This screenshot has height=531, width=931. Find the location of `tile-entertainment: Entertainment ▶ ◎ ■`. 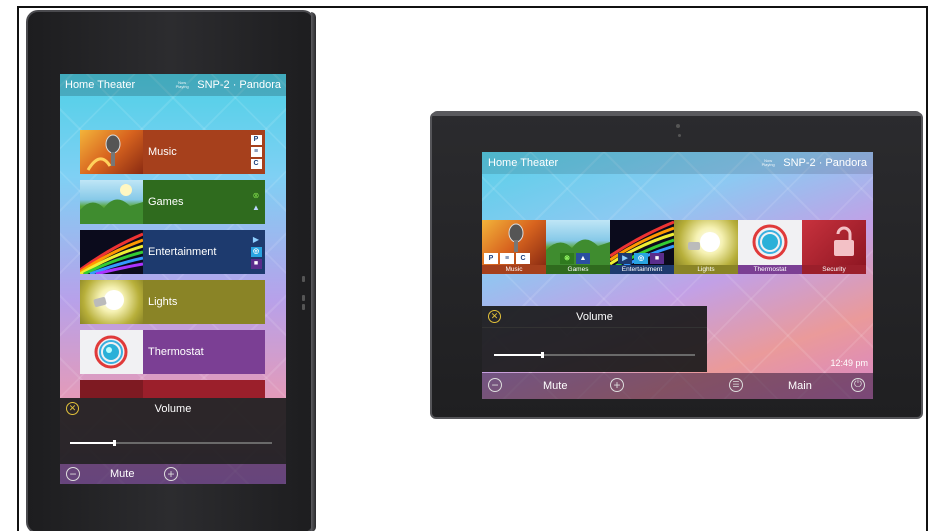

tile-entertainment: Entertainment ▶ ◎ ■ is located at coordinates (172, 252).